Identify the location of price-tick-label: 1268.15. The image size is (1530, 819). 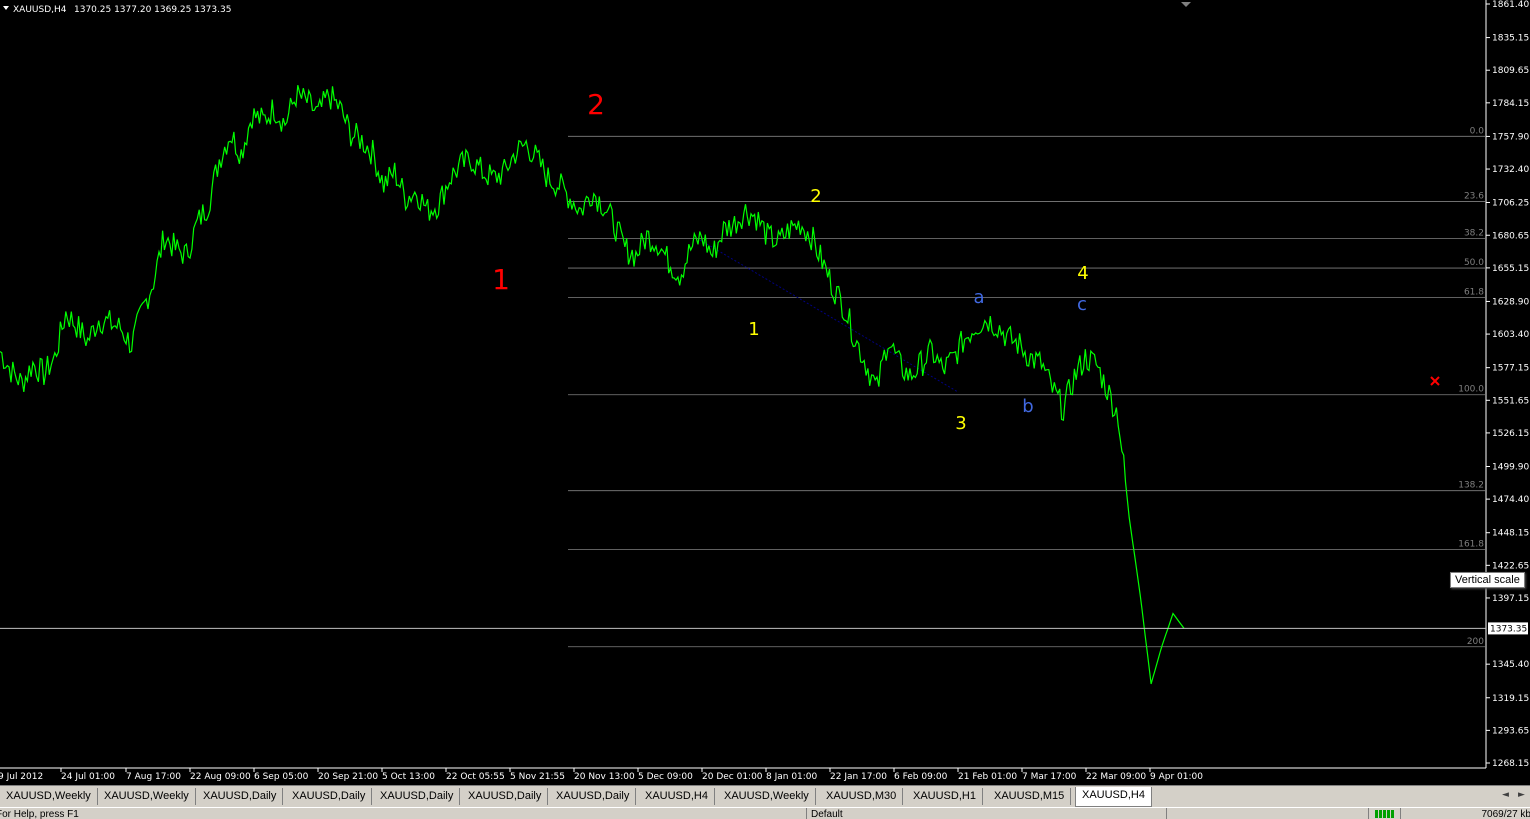
(1510, 764).